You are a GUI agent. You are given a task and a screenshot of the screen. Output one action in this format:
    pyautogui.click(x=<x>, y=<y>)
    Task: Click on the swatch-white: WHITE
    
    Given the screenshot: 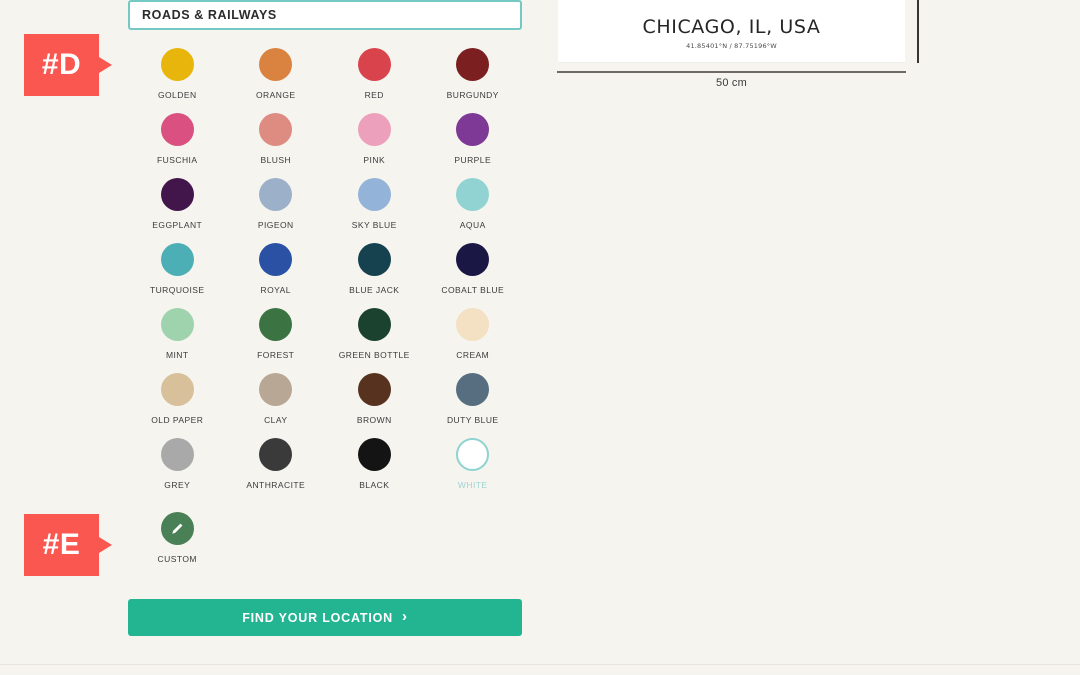 What is the action you would take?
    pyautogui.click(x=473, y=464)
    